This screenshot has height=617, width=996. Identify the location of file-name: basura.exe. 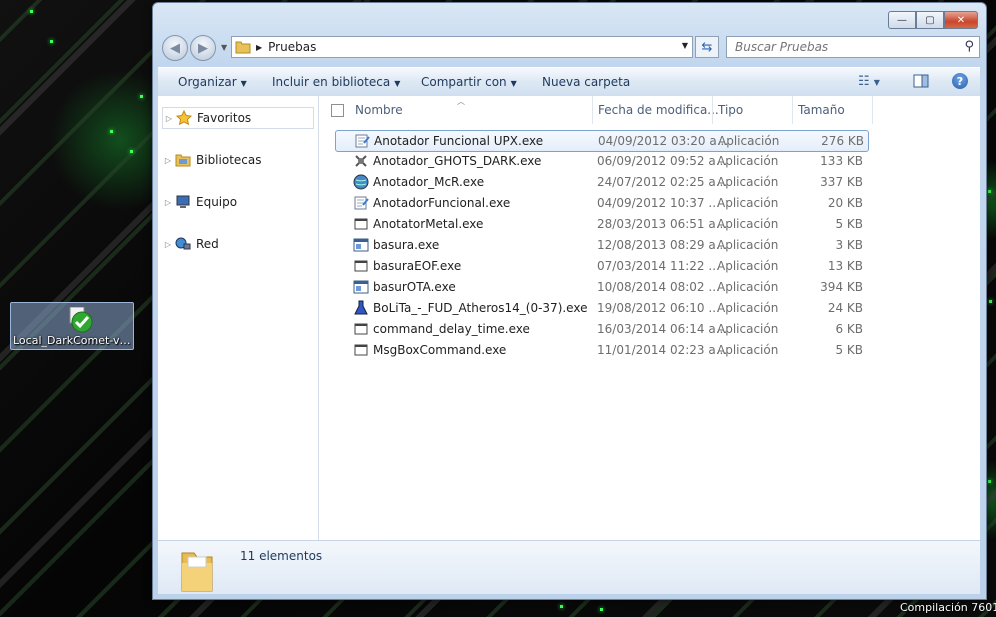
(406, 245).